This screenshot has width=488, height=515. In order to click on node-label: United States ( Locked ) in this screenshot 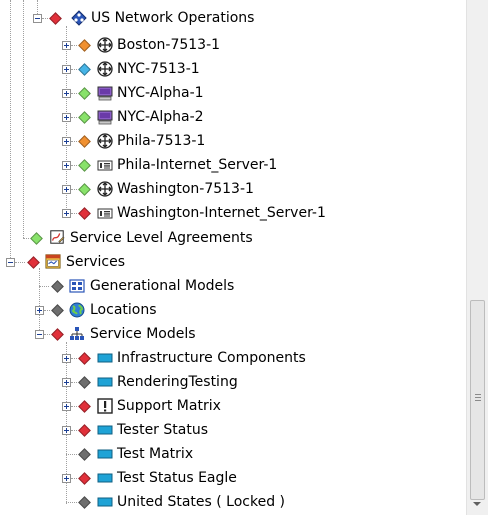, I will do `click(201, 502)`.